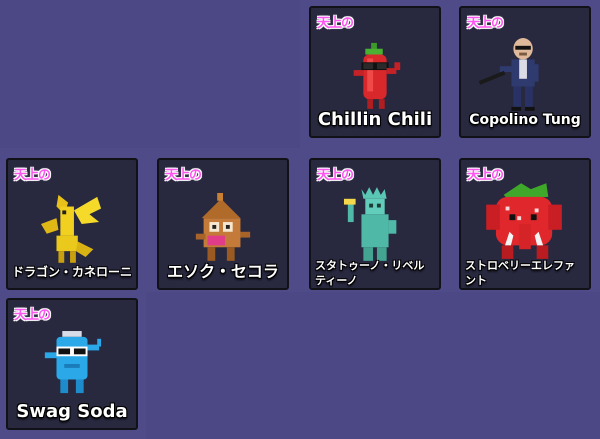 The height and width of the screenshot is (439, 600). What do you see at coordinates (370, 273) in the screenshot?
I see `card-name: スタトゥーノ・リベルティーノ` at bounding box center [370, 273].